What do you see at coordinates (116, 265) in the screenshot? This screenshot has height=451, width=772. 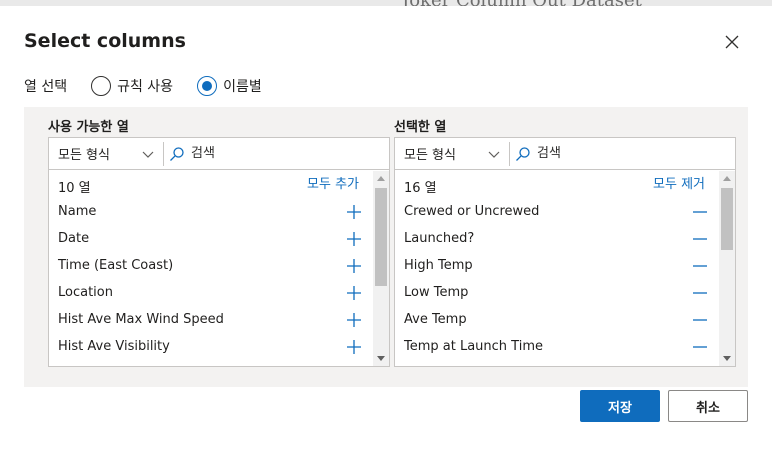 I see `list-item-label: Time (East Coast)` at bounding box center [116, 265].